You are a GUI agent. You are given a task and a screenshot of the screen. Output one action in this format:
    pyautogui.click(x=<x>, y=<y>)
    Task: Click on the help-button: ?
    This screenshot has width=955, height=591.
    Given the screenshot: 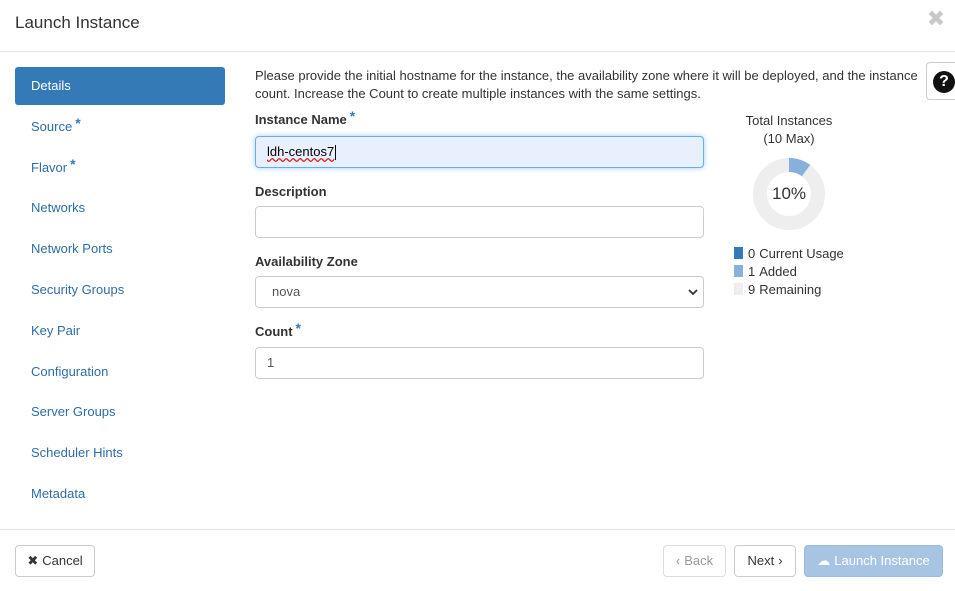 What is the action you would take?
    pyautogui.click(x=940, y=81)
    